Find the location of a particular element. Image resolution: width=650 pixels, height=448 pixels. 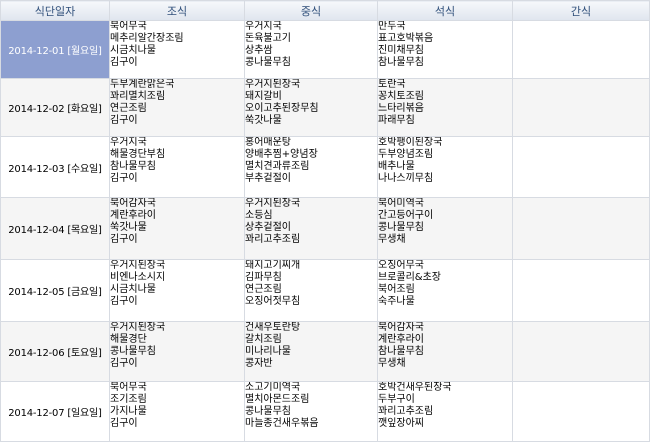

lunch-cell: 우거지국 돈육불고기 상추쌈 콩나물무침 is located at coordinates (311, 49).